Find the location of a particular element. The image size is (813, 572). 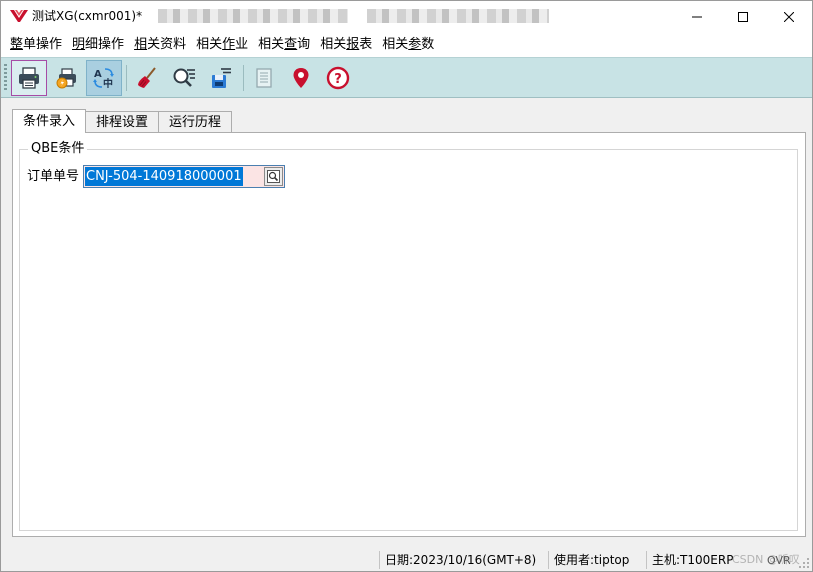

tab-criteria-entry: 条件录入 is located at coordinates (49, 121).